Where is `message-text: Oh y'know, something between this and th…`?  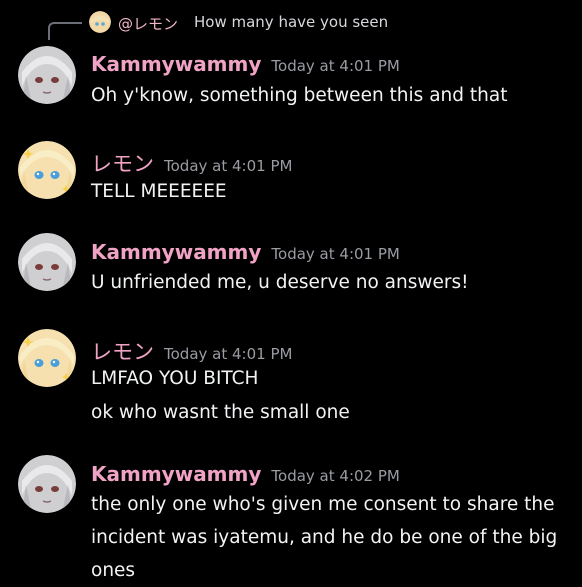 message-text: Oh y'know, something between this and th… is located at coordinates (299, 95).